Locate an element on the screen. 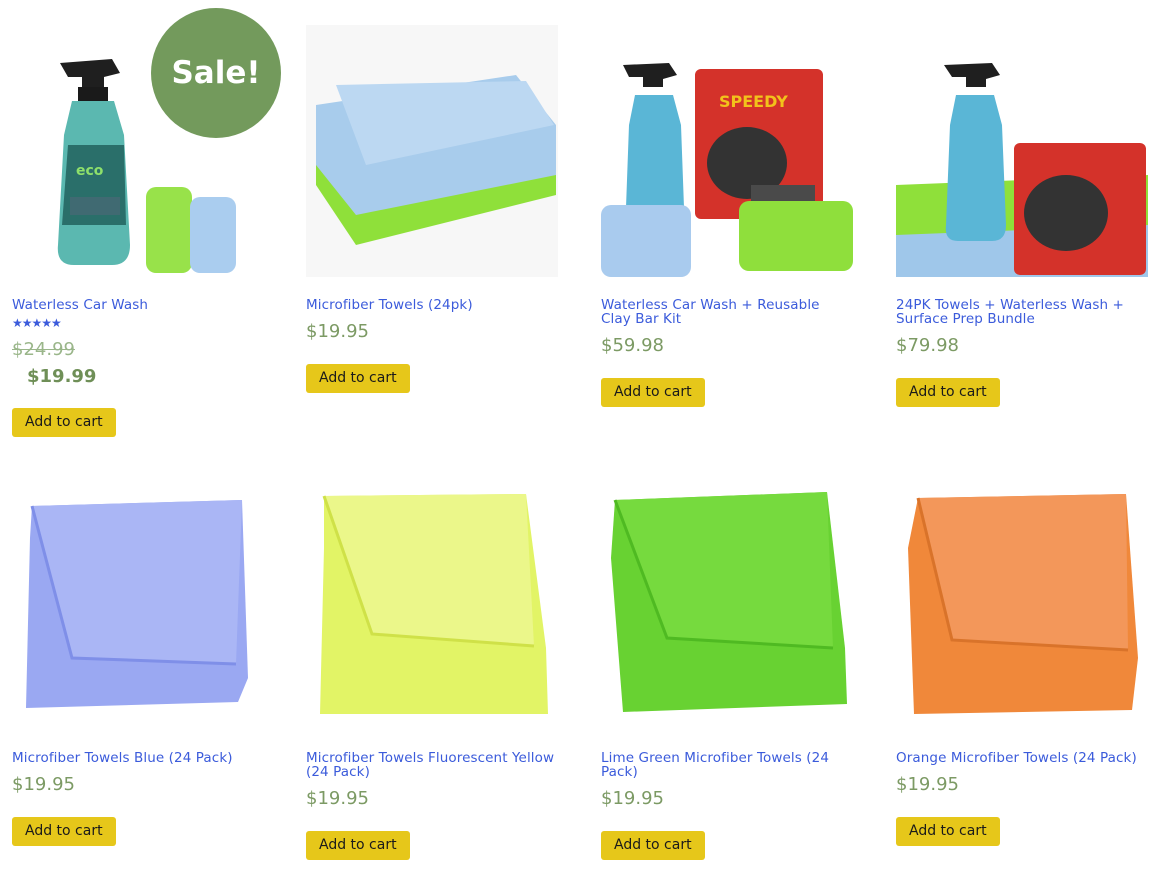  product-image-wash-clay-bar-kit: SPEEDY is located at coordinates (727, 151).